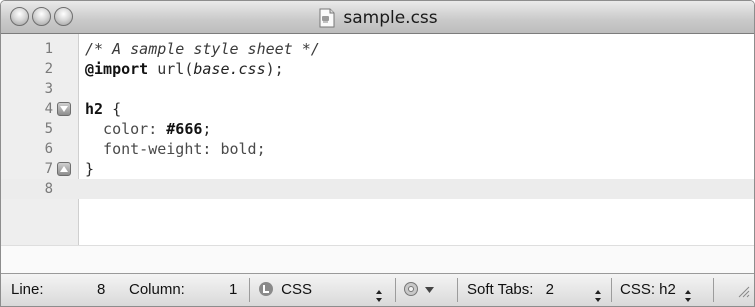 The width and height of the screenshot is (755, 307). Describe the element at coordinates (322, 290) in the screenshot. I see `language-popup: CSS` at that location.